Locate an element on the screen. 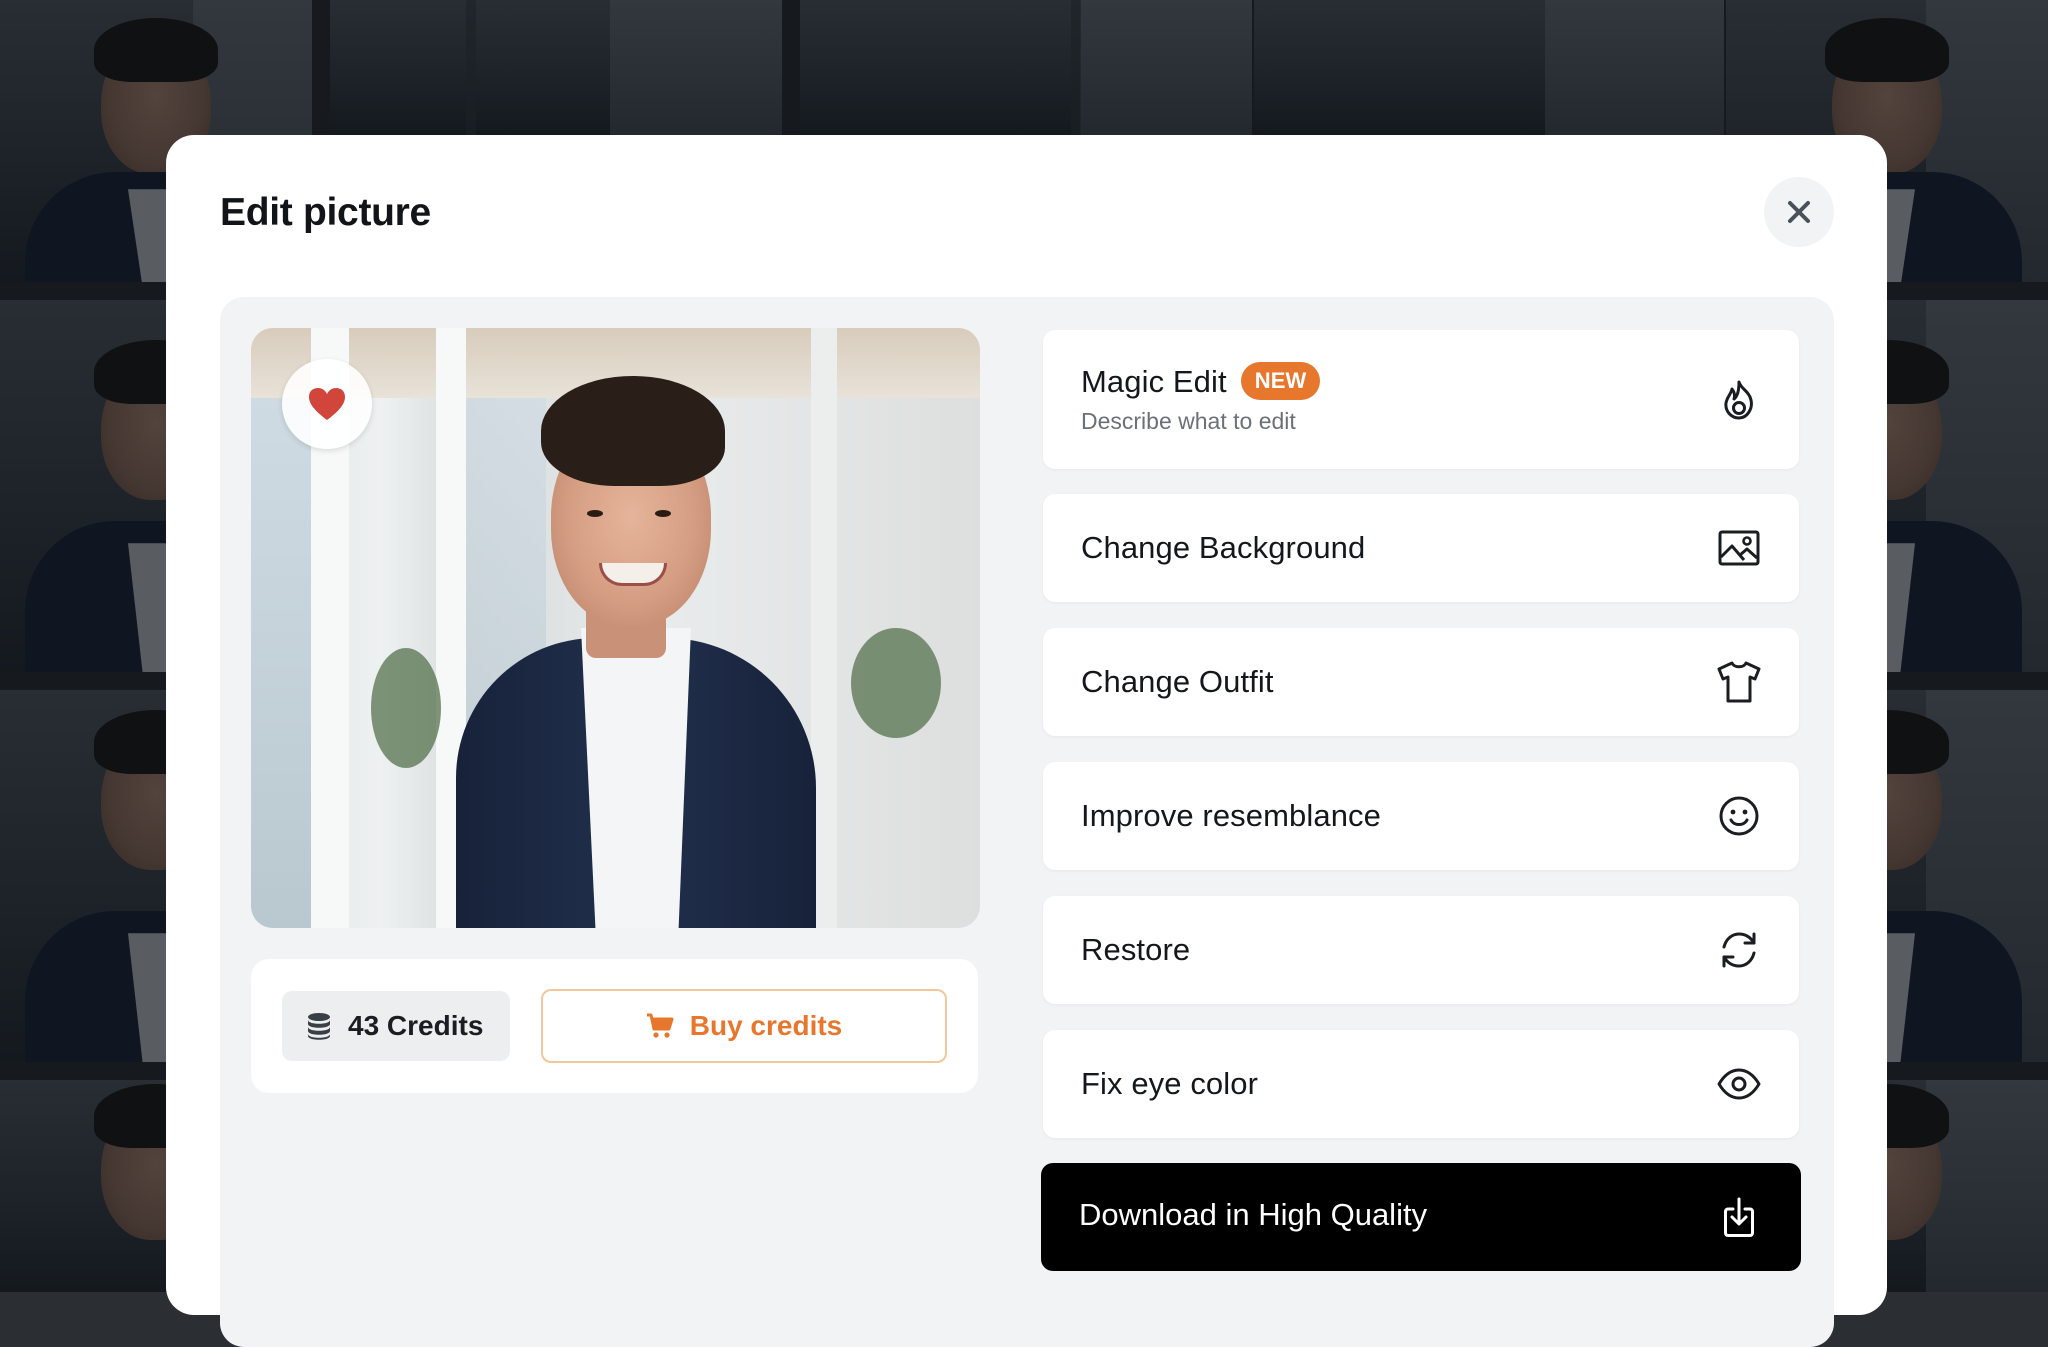  image-icon is located at coordinates (1739, 548).